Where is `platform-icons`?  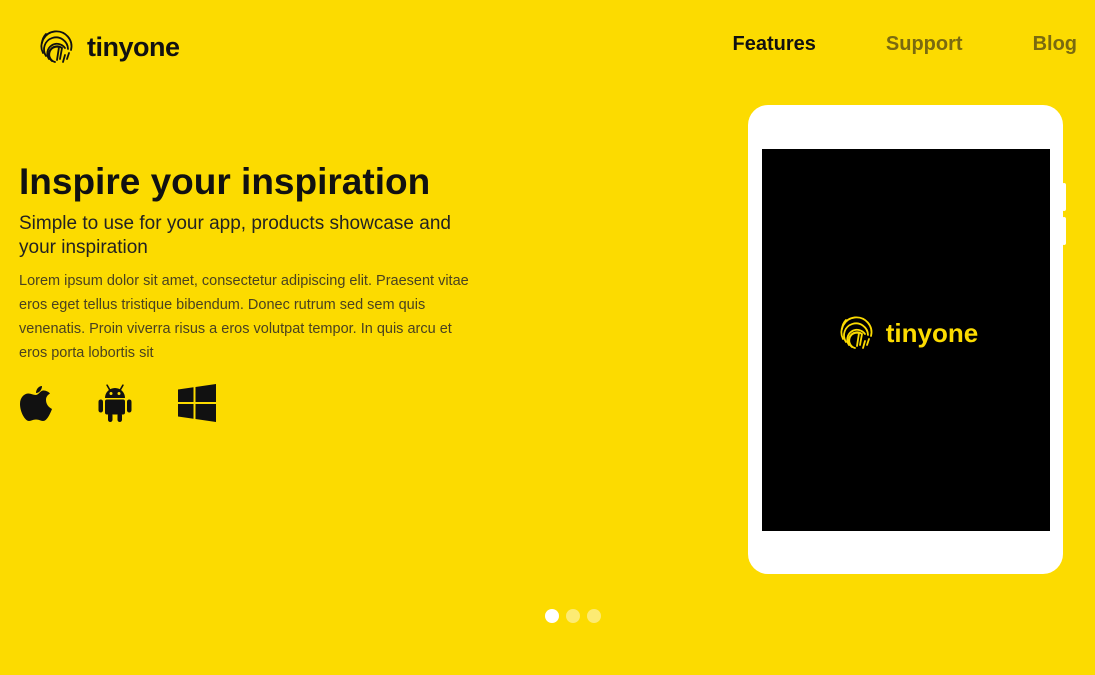
platform-icons is located at coordinates (249, 403).